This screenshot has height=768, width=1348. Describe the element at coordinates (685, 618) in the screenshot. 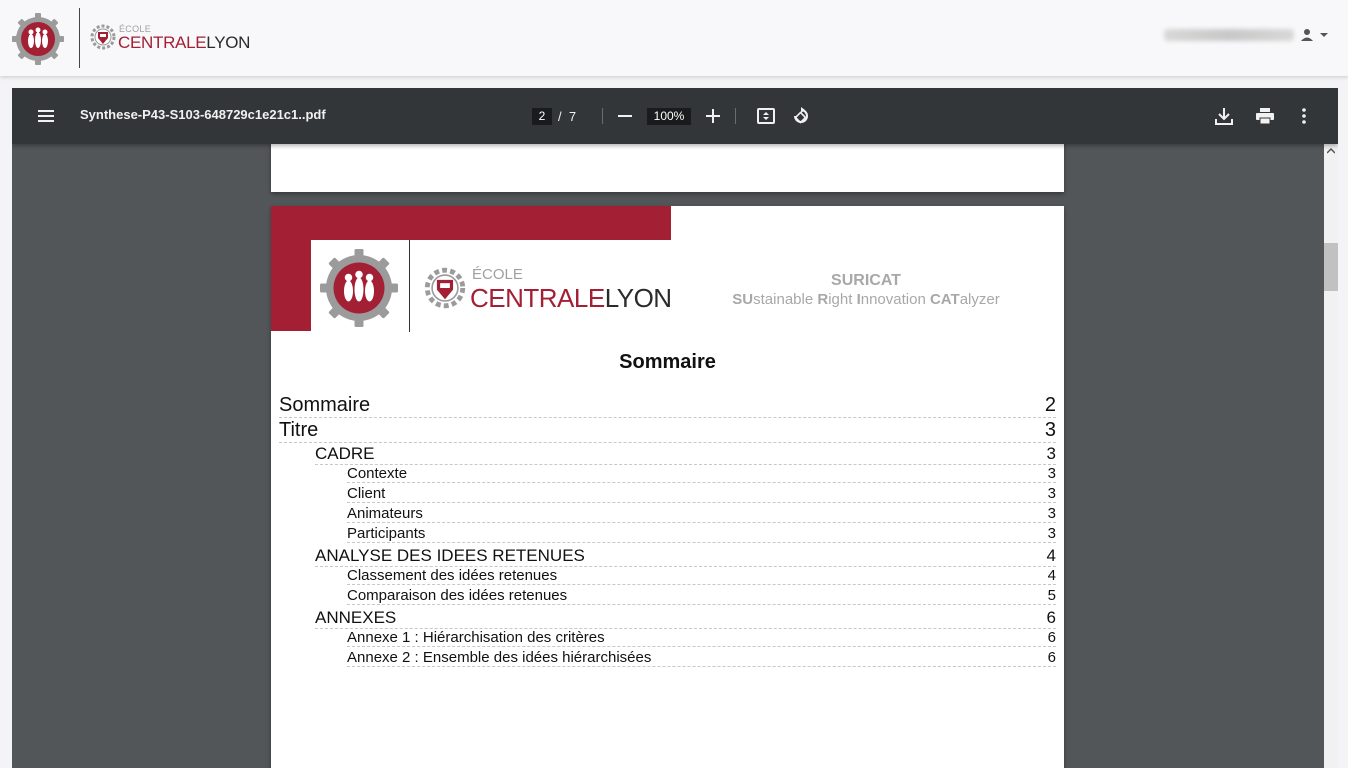

I see `toc-entry: ANNEXES 6` at that location.